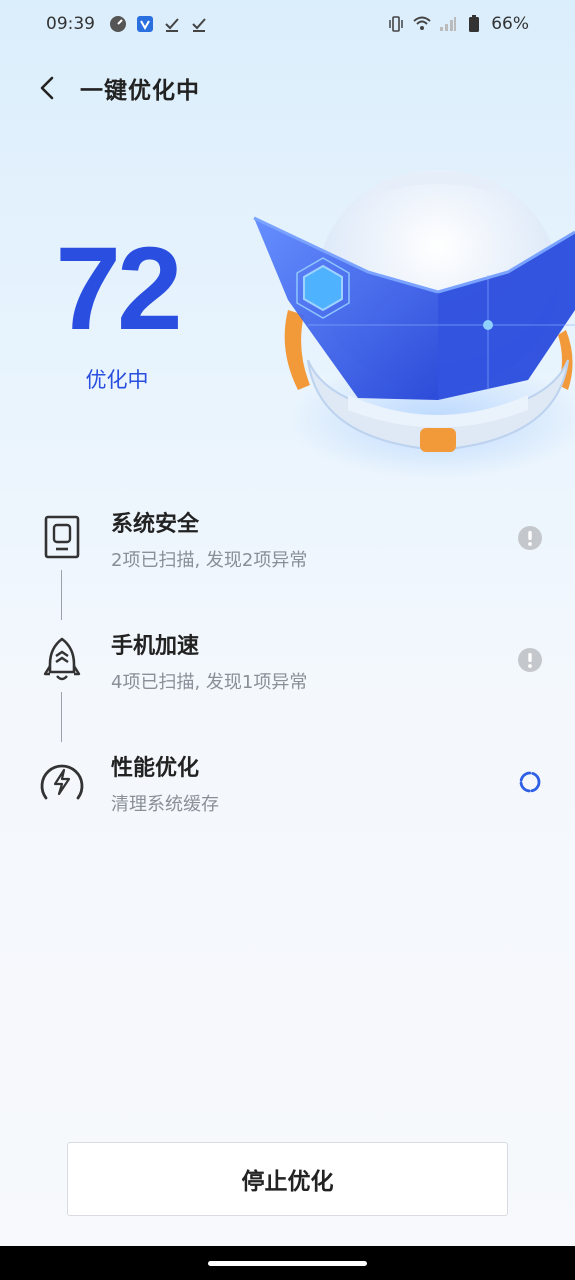  Describe the element at coordinates (422, 24) in the screenshot. I see `wifi-icon` at that location.